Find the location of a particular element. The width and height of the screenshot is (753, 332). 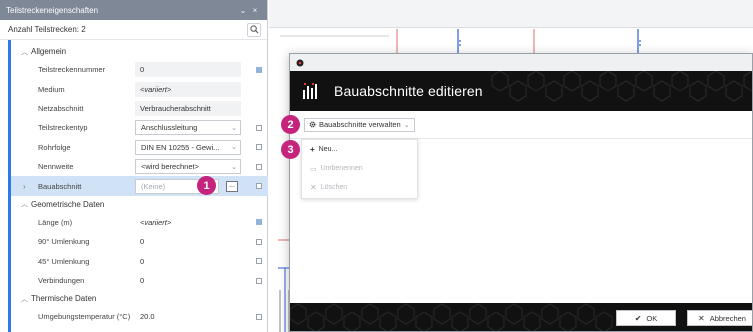

teilstreckentyp-select: Anschlussleitung ⌄ is located at coordinates (188, 128).